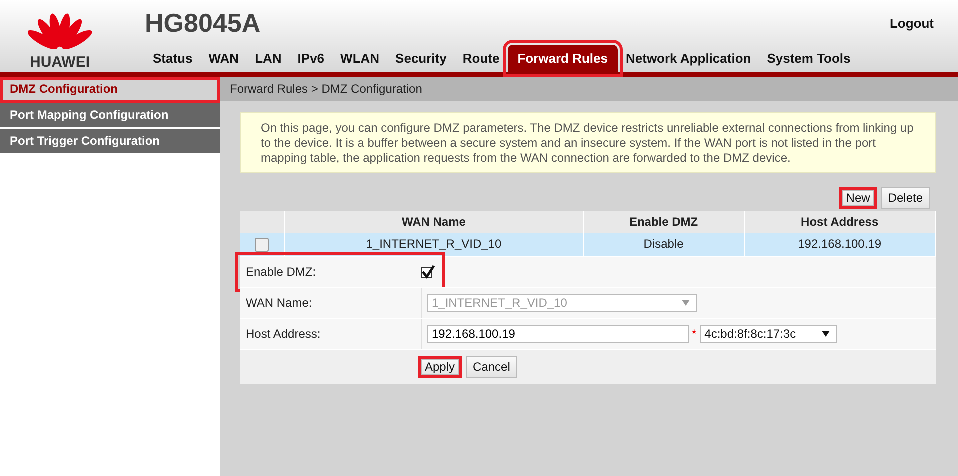 This screenshot has width=958, height=476. I want to click on table-button: Delete, so click(905, 198).